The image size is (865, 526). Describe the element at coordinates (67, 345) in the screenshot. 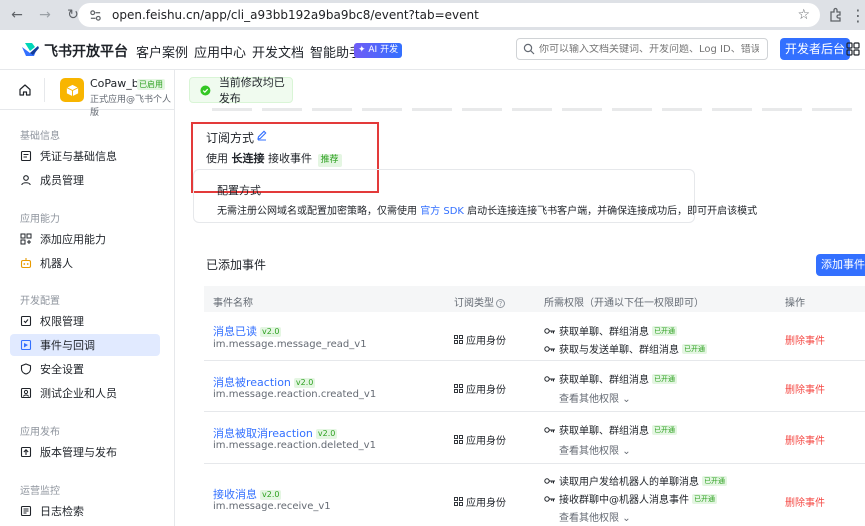

I see `sidebar-item-label: 事件与回调` at that location.